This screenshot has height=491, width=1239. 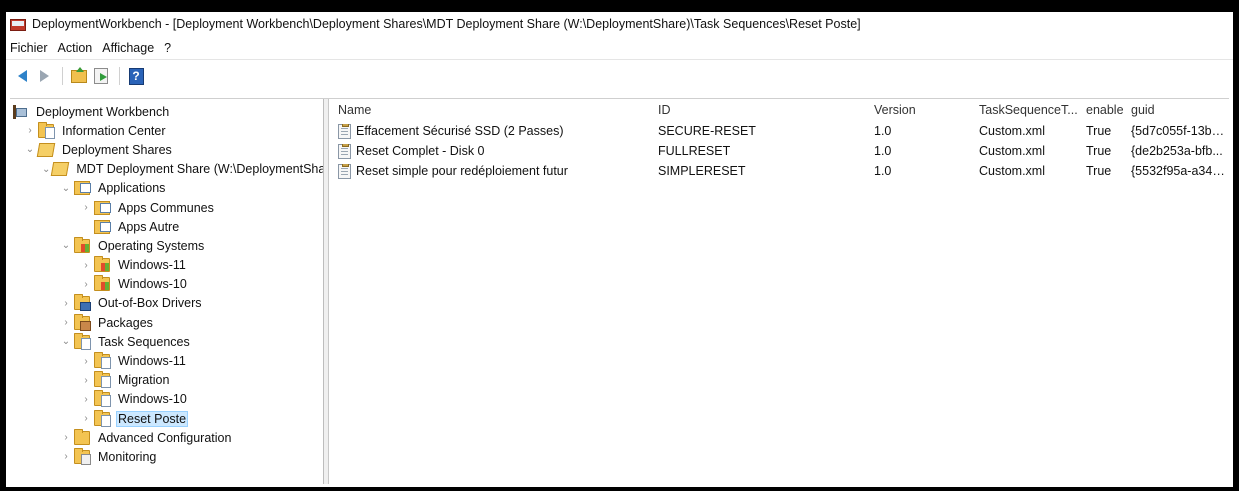 I want to click on tree-node-information-center: › Information Center, so click(x=166, y=130).